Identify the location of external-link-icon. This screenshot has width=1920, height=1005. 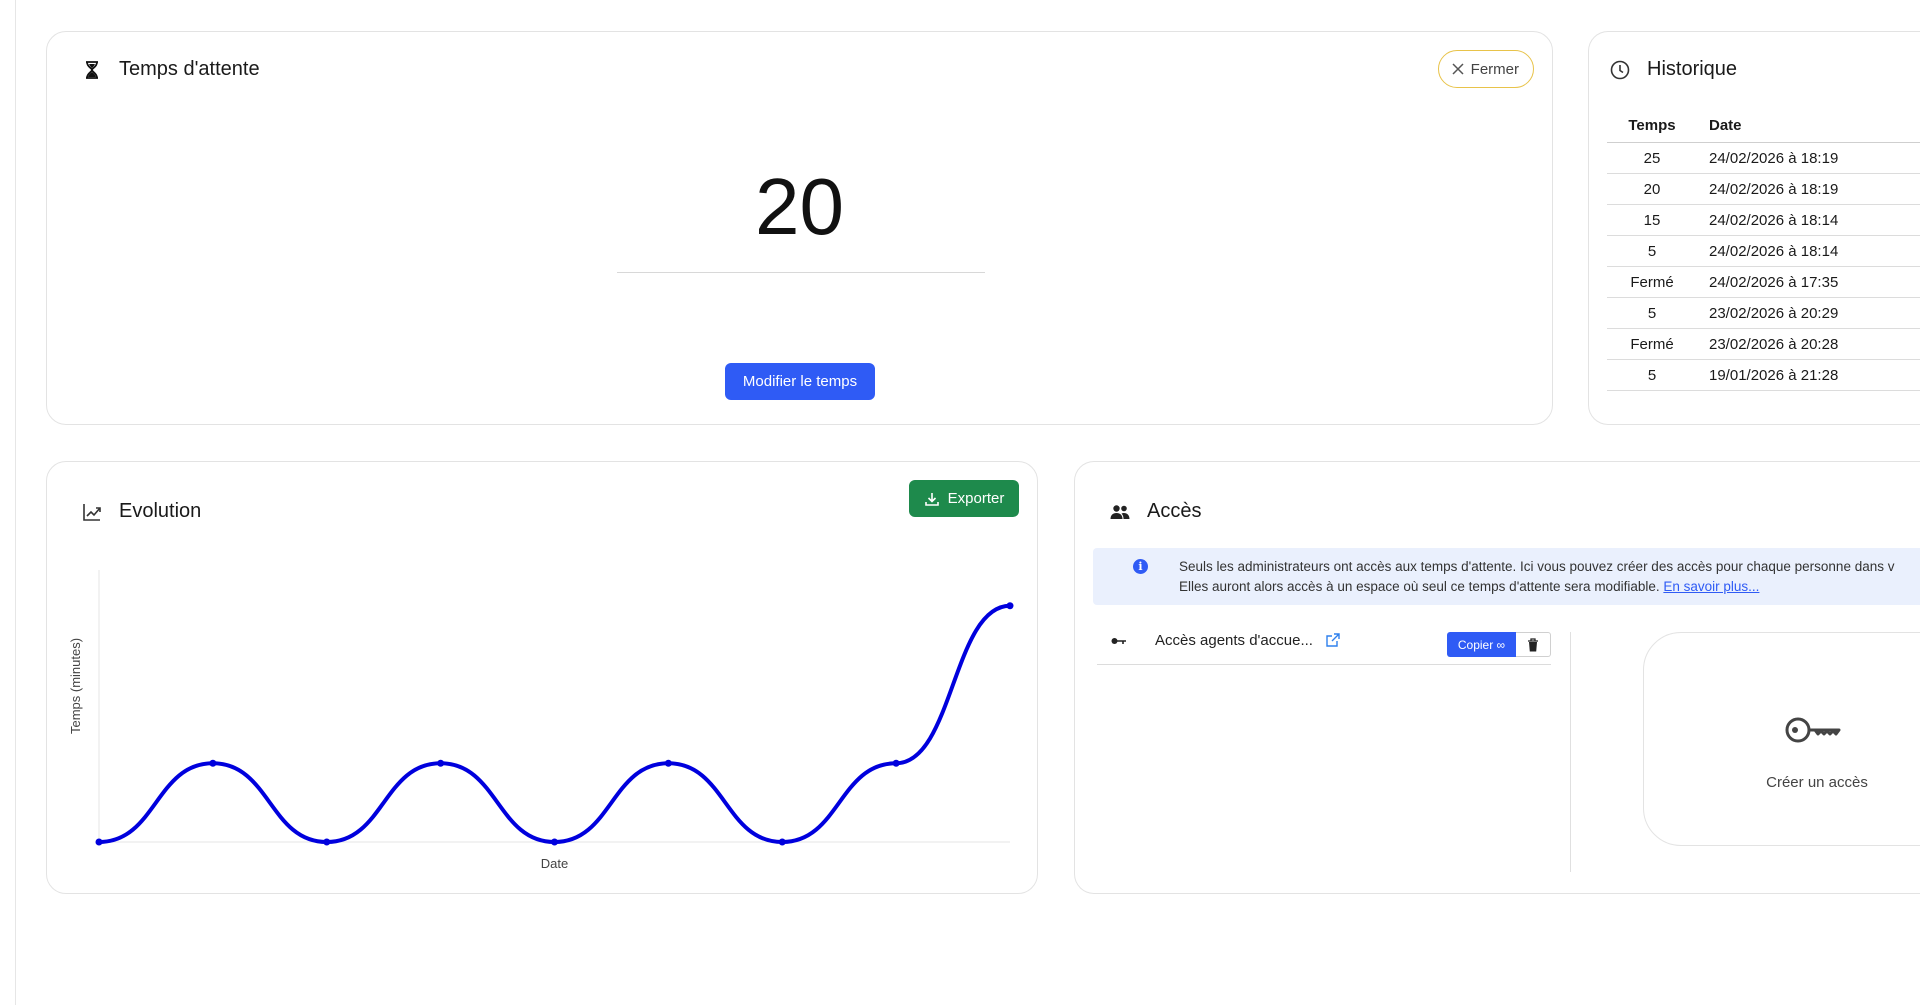
(1333, 640).